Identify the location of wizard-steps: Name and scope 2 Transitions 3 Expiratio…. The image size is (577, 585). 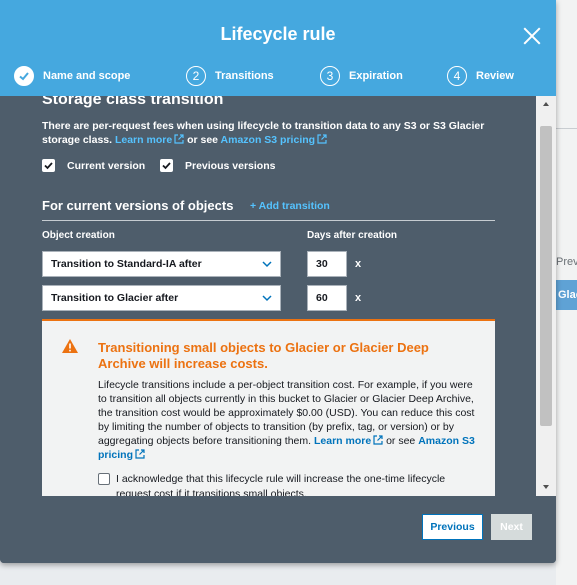
(278, 76).